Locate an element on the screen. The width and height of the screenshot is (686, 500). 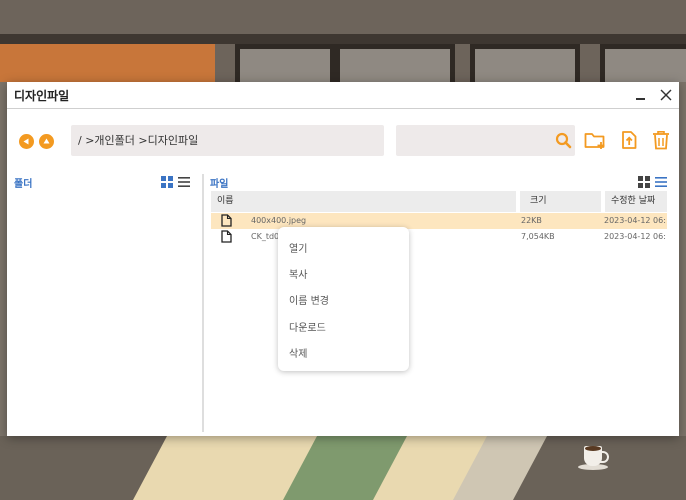
title-divider is located at coordinates (343, 108).